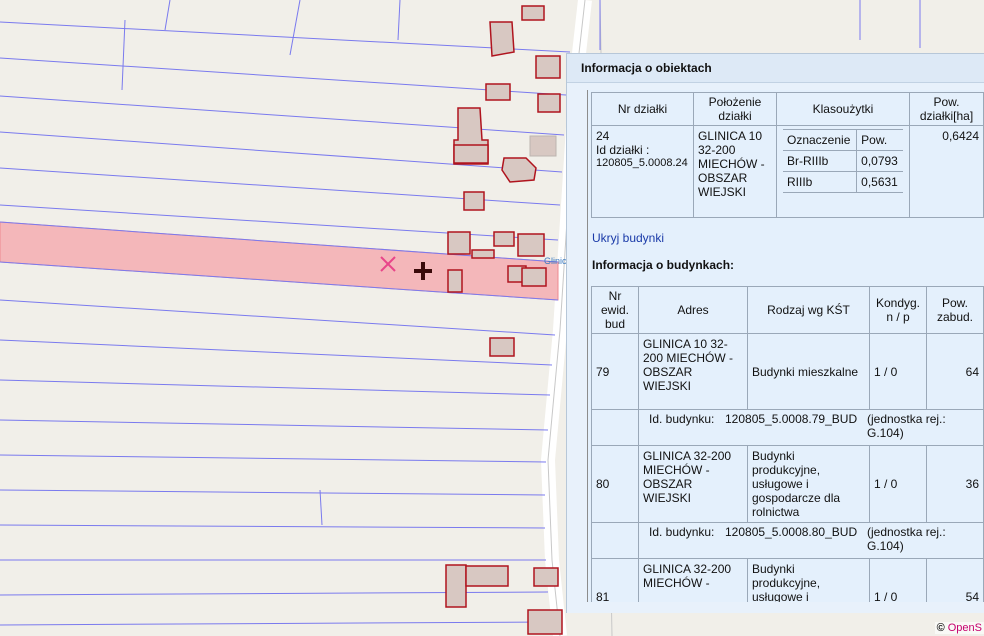  I want to click on parcel-number-cell: 24 Id działki : 120805_5.0008.24, so click(642, 171).